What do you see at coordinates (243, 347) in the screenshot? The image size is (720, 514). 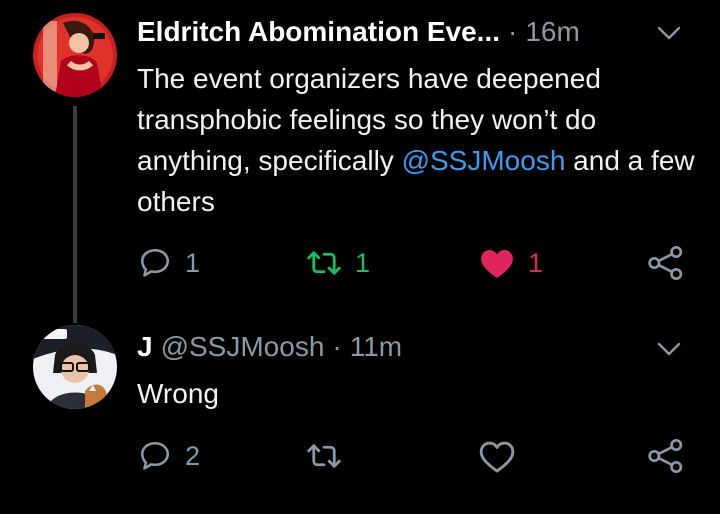 I see `user-handle: @SSJMoosh` at bounding box center [243, 347].